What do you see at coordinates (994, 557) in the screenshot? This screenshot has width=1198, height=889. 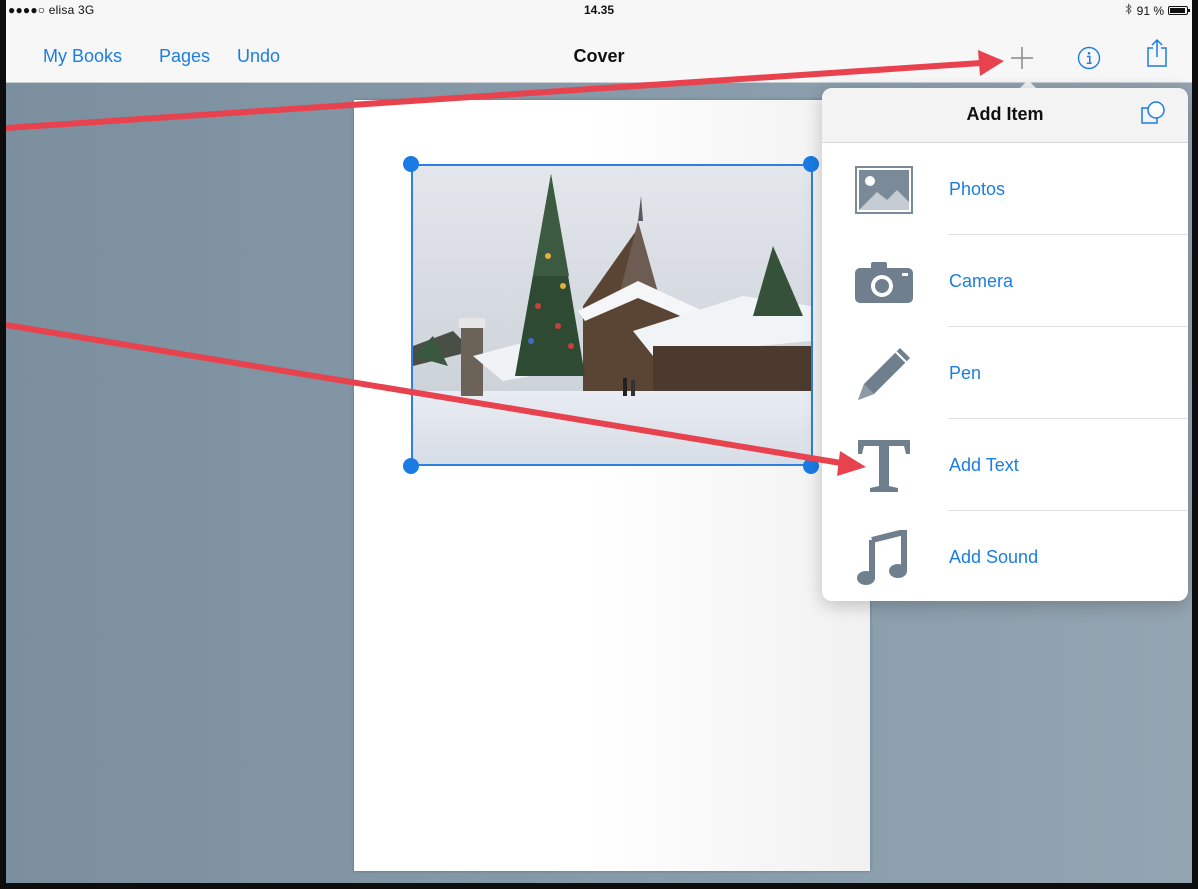 I see `menu-item-label: Add Sound` at bounding box center [994, 557].